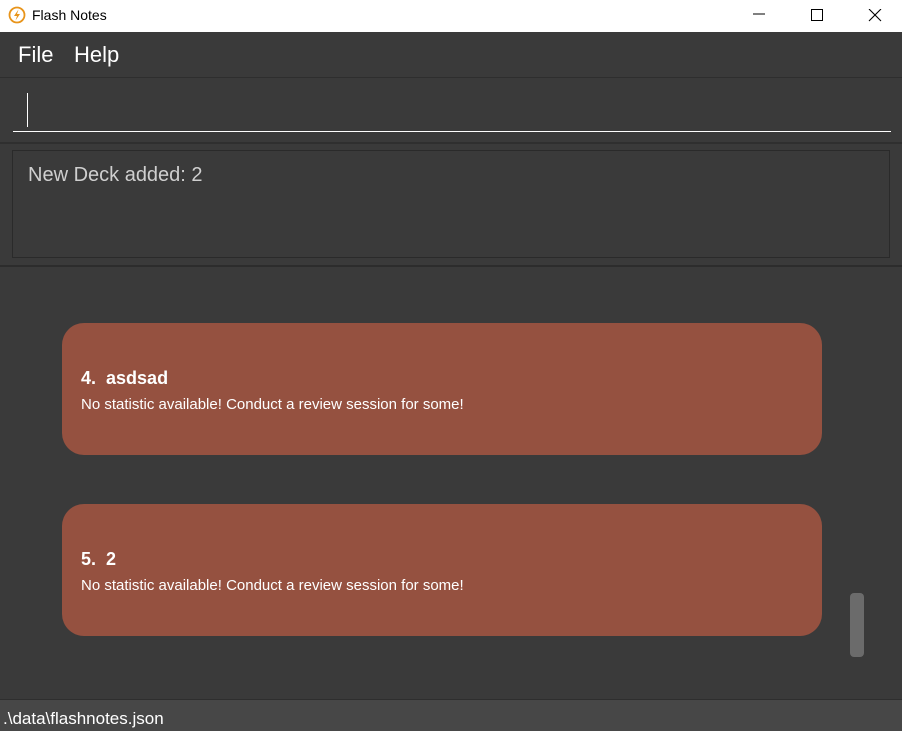 This screenshot has height=731, width=902. What do you see at coordinates (89, 378) in the screenshot?
I see `deck-index: 4.` at bounding box center [89, 378].